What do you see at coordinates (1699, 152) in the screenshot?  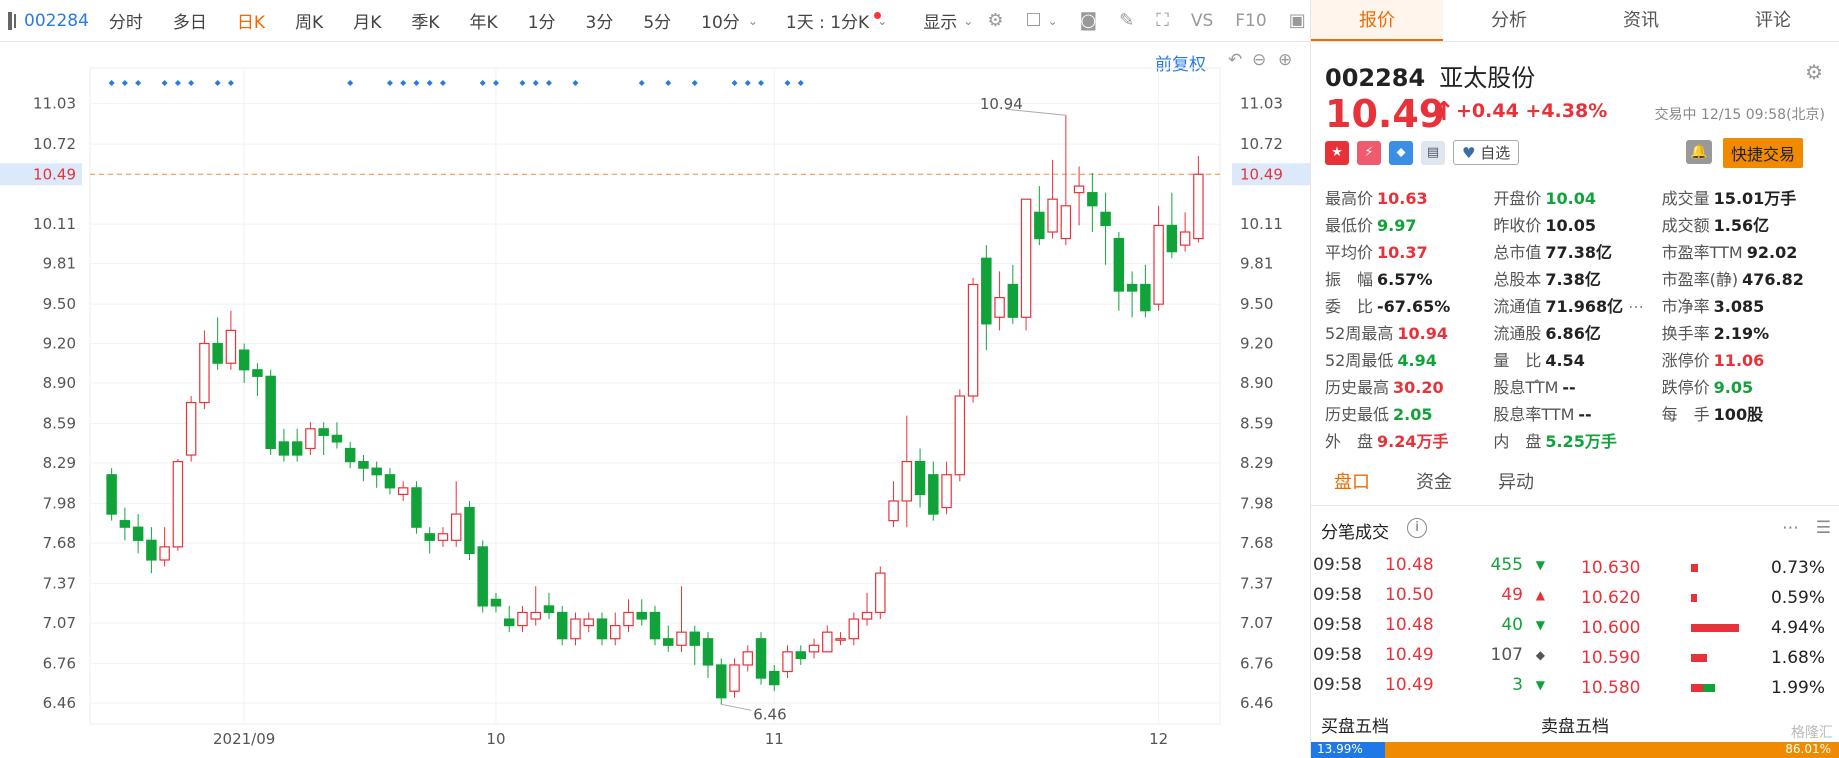 I see `bell-icon: 🔔` at bounding box center [1699, 152].